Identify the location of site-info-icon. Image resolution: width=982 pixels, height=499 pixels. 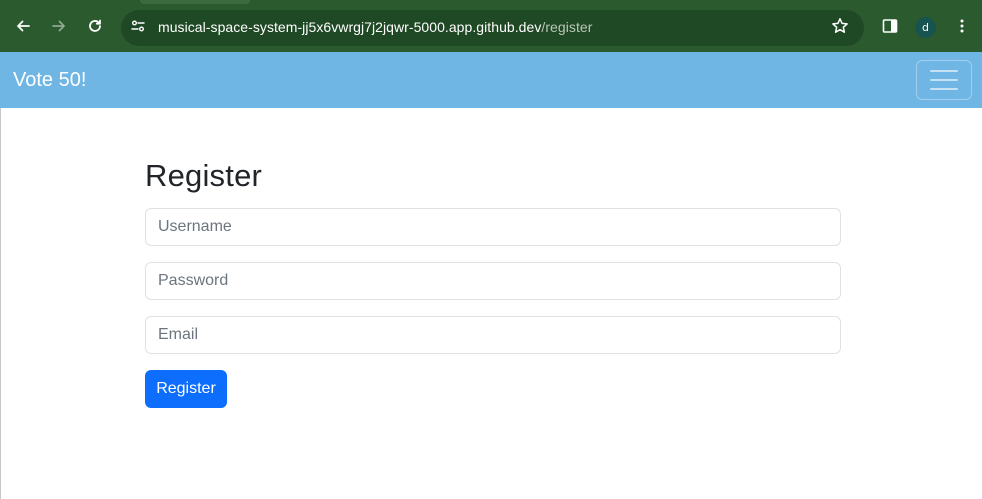
(138, 26).